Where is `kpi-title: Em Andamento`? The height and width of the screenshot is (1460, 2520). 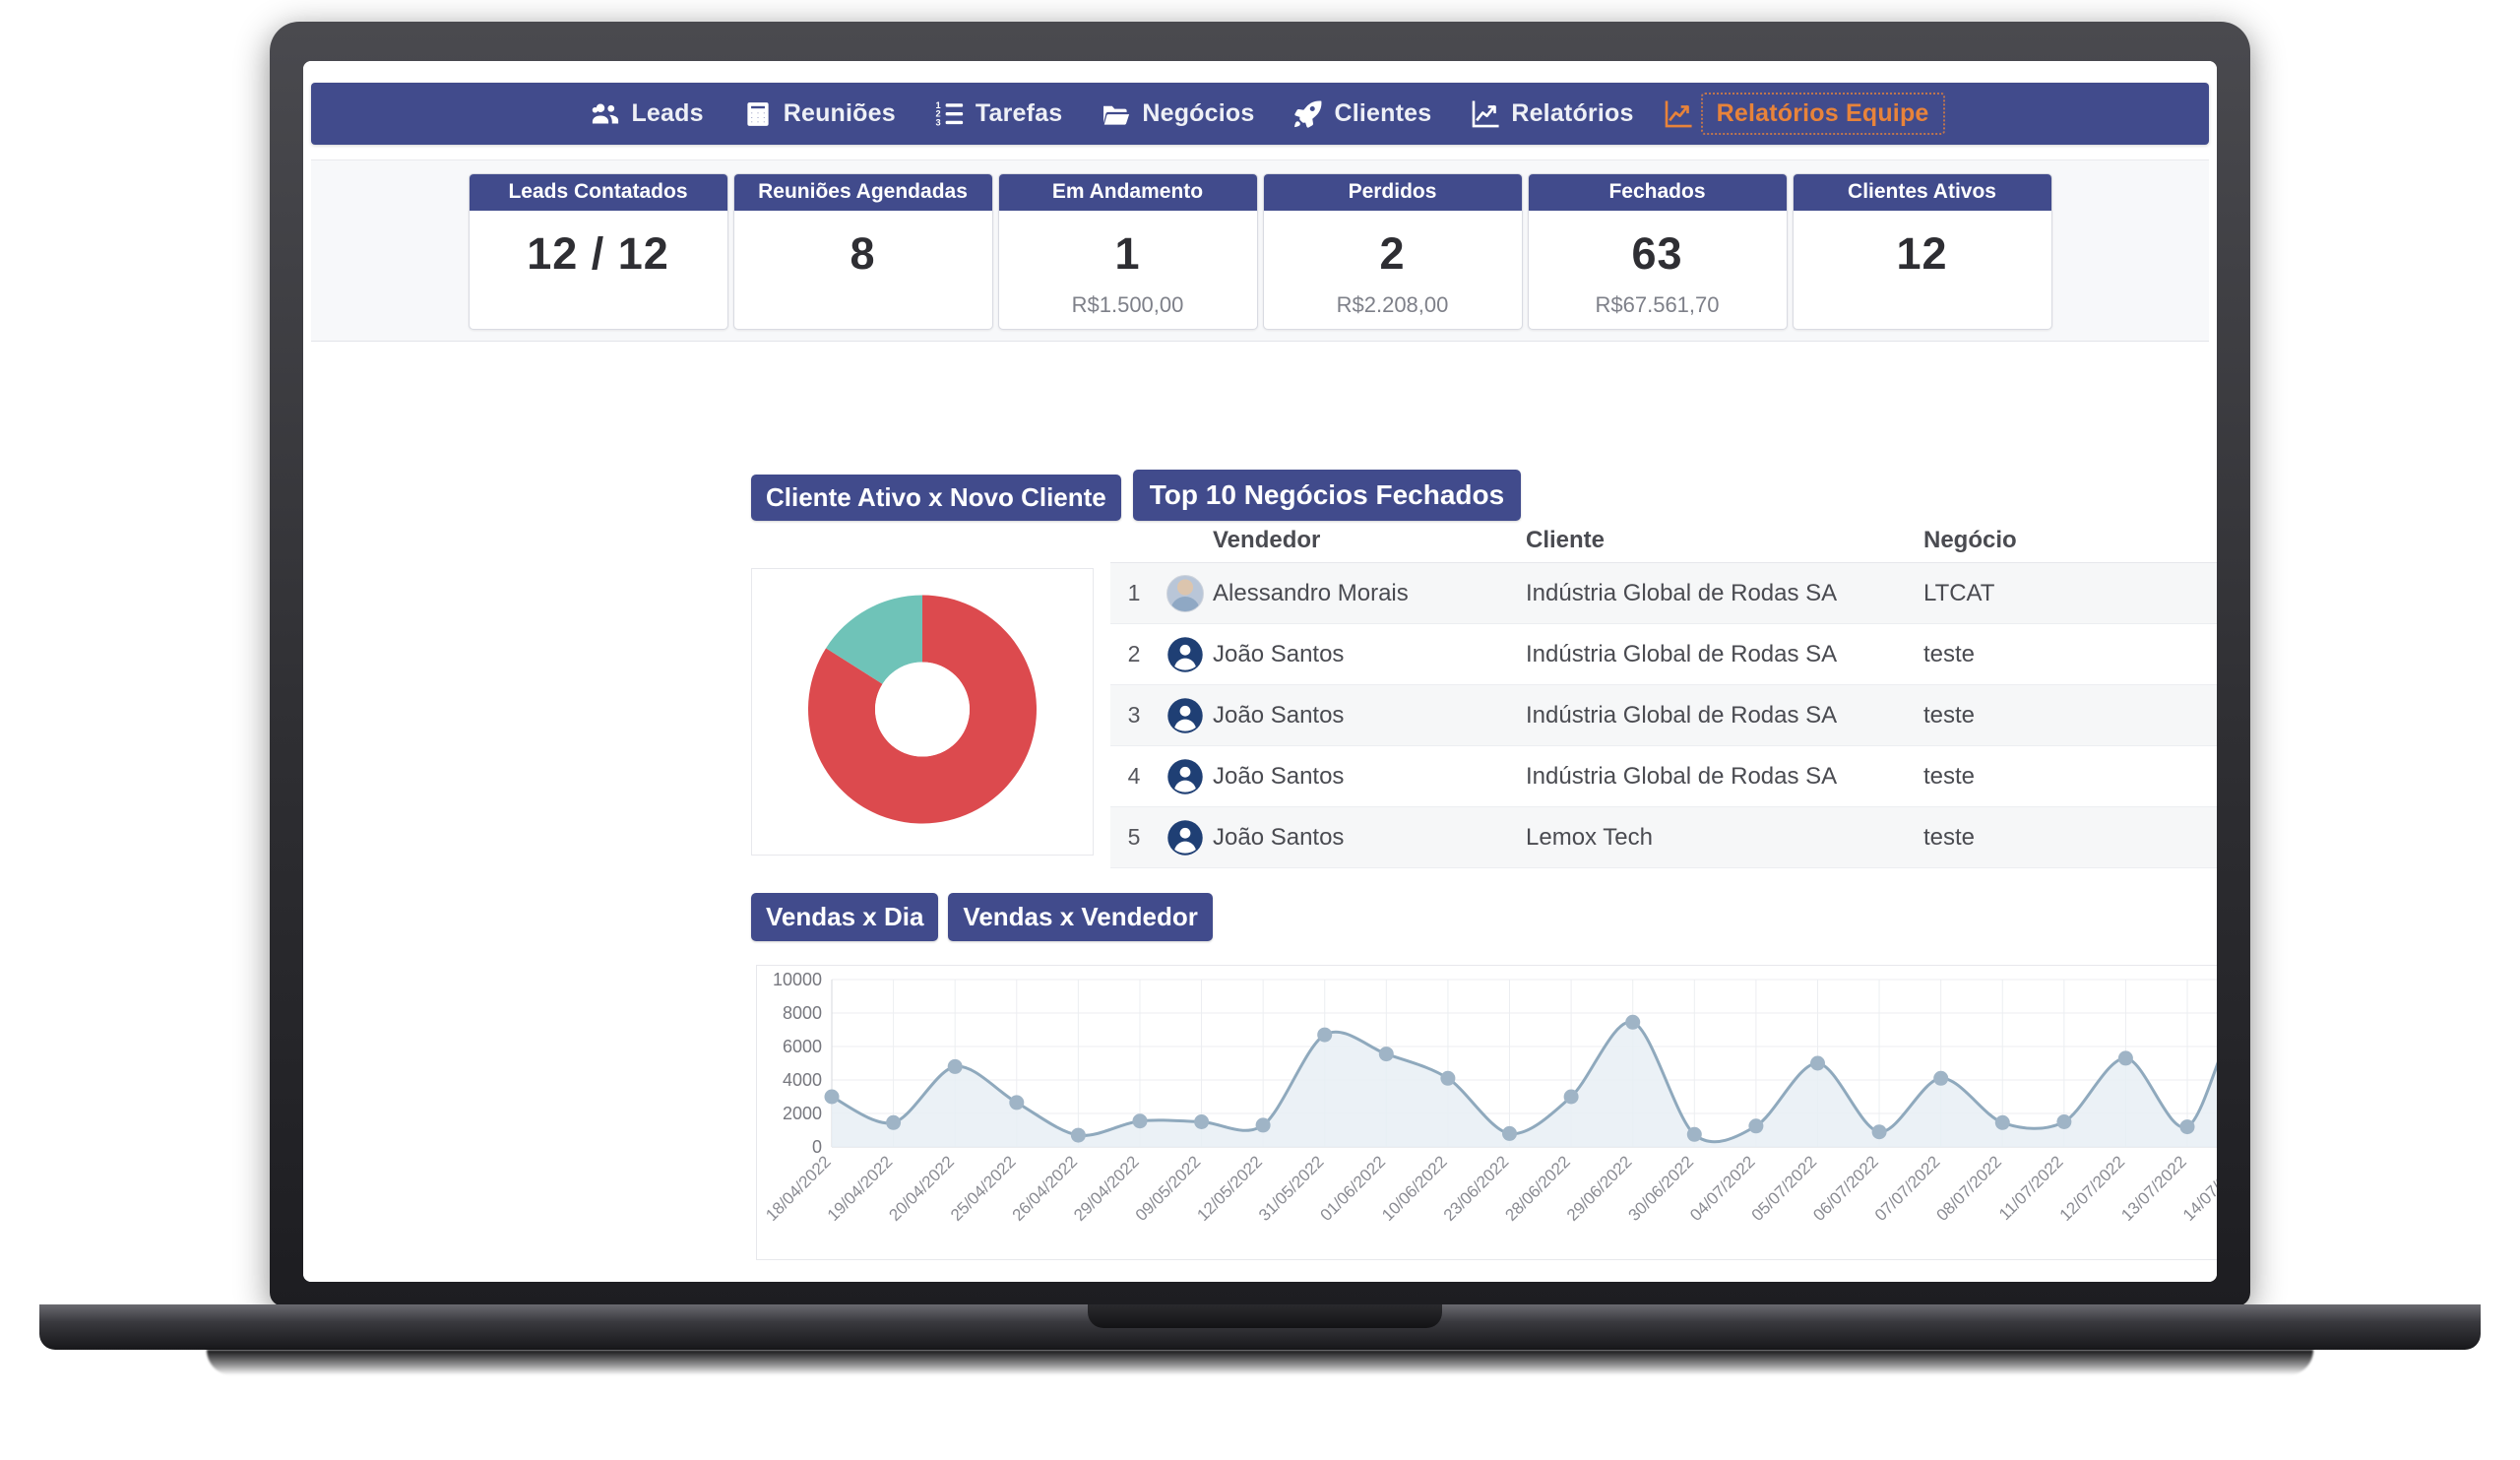
kpi-title: Em Andamento is located at coordinates (1127, 192).